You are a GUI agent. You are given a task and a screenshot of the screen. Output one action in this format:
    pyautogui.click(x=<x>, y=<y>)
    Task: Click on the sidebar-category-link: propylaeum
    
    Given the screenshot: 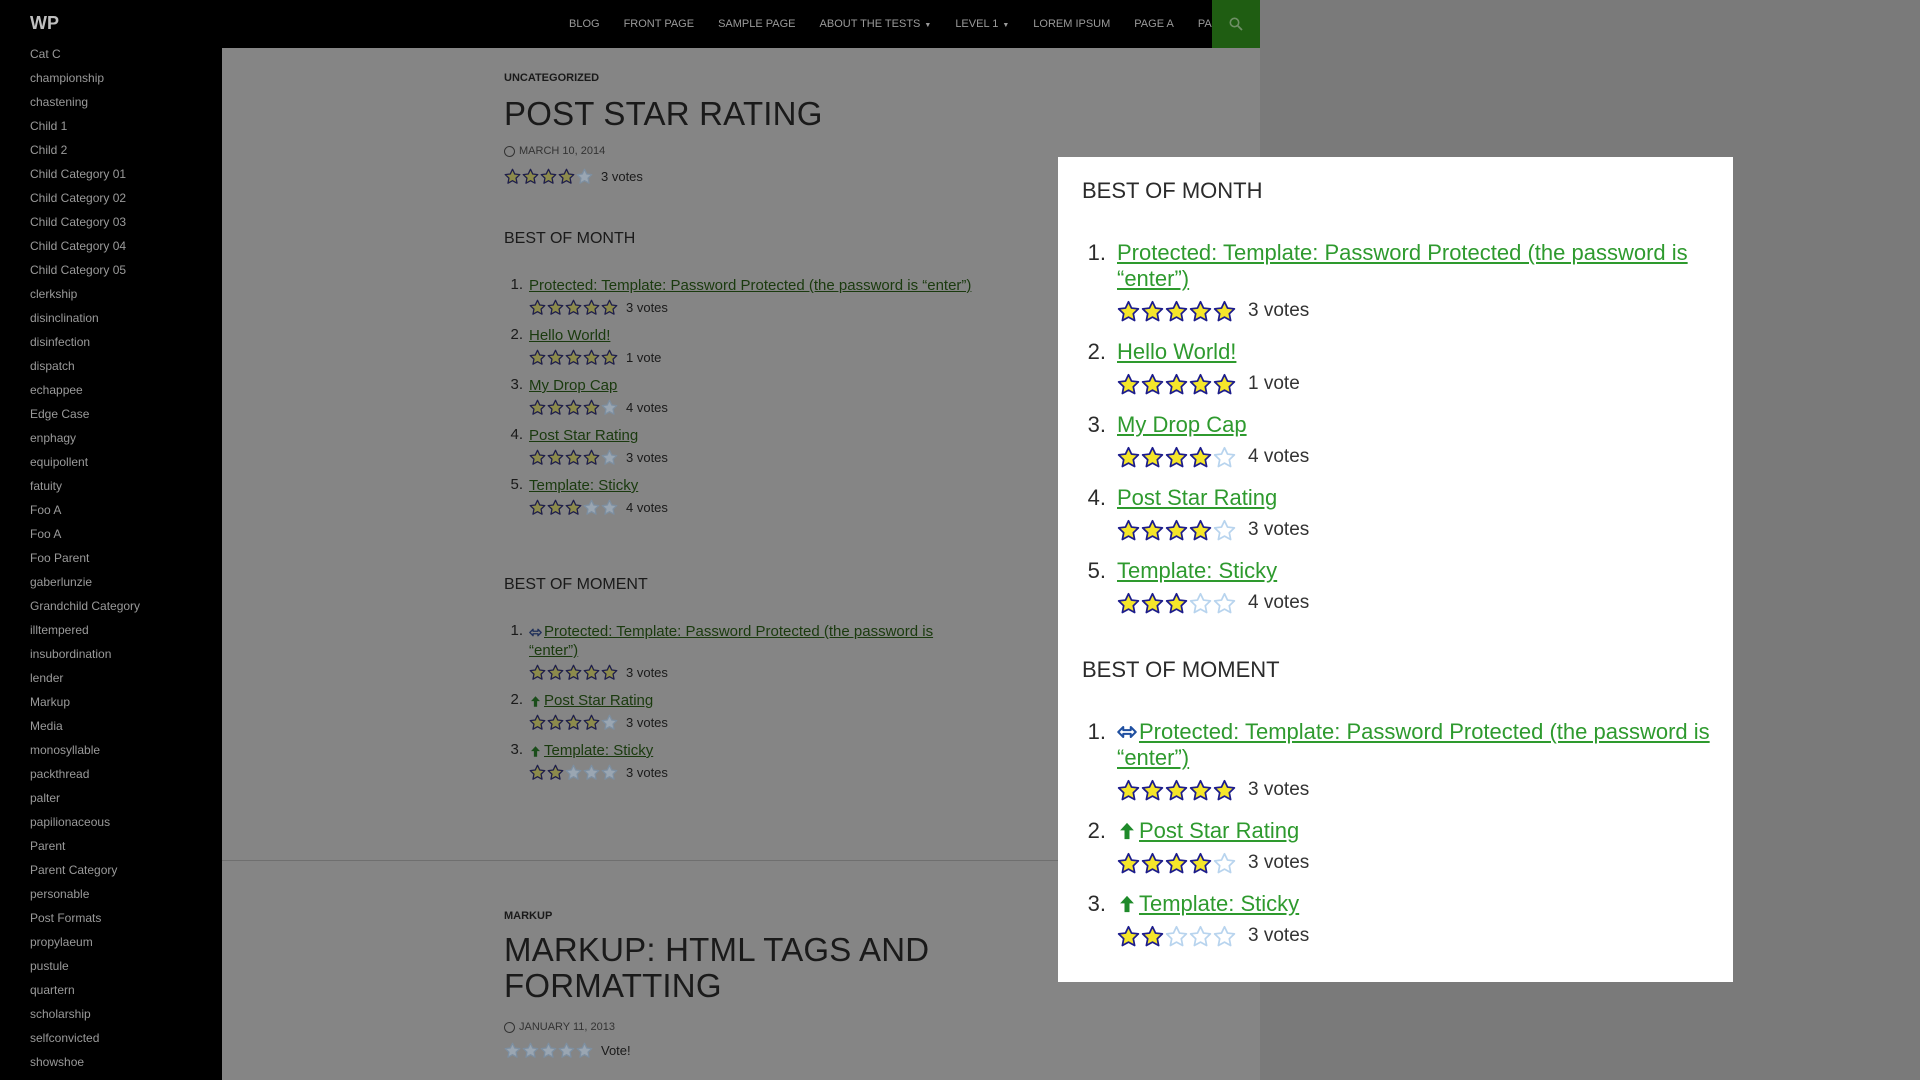 What is the action you would take?
    pyautogui.click(x=126, y=948)
    